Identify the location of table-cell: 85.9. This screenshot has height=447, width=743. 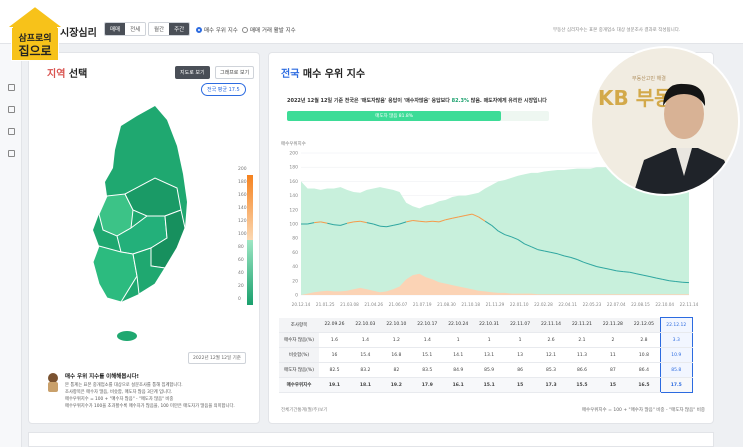
(489, 370).